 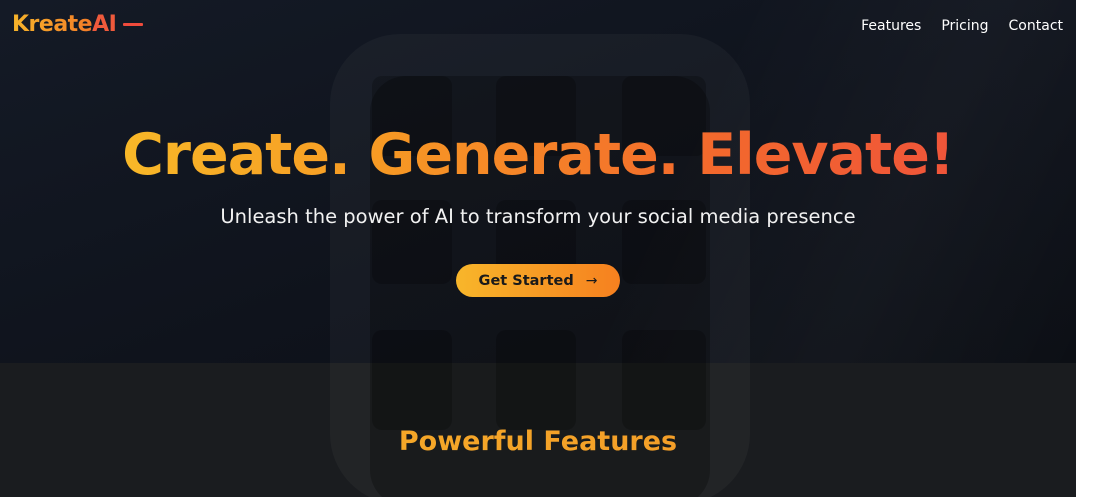 What do you see at coordinates (591, 280) in the screenshot?
I see `arrow-right-icon: →` at bounding box center [591, 280].